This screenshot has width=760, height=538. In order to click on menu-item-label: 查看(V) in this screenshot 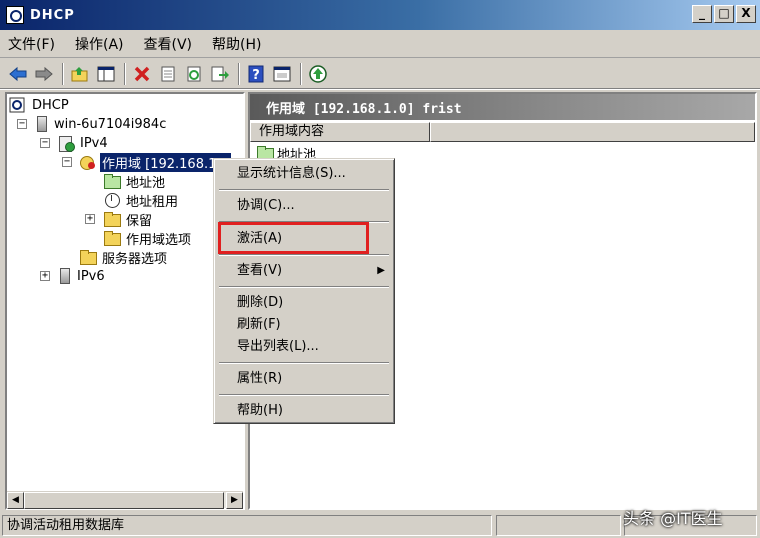, I will do `click(260, 270)`.